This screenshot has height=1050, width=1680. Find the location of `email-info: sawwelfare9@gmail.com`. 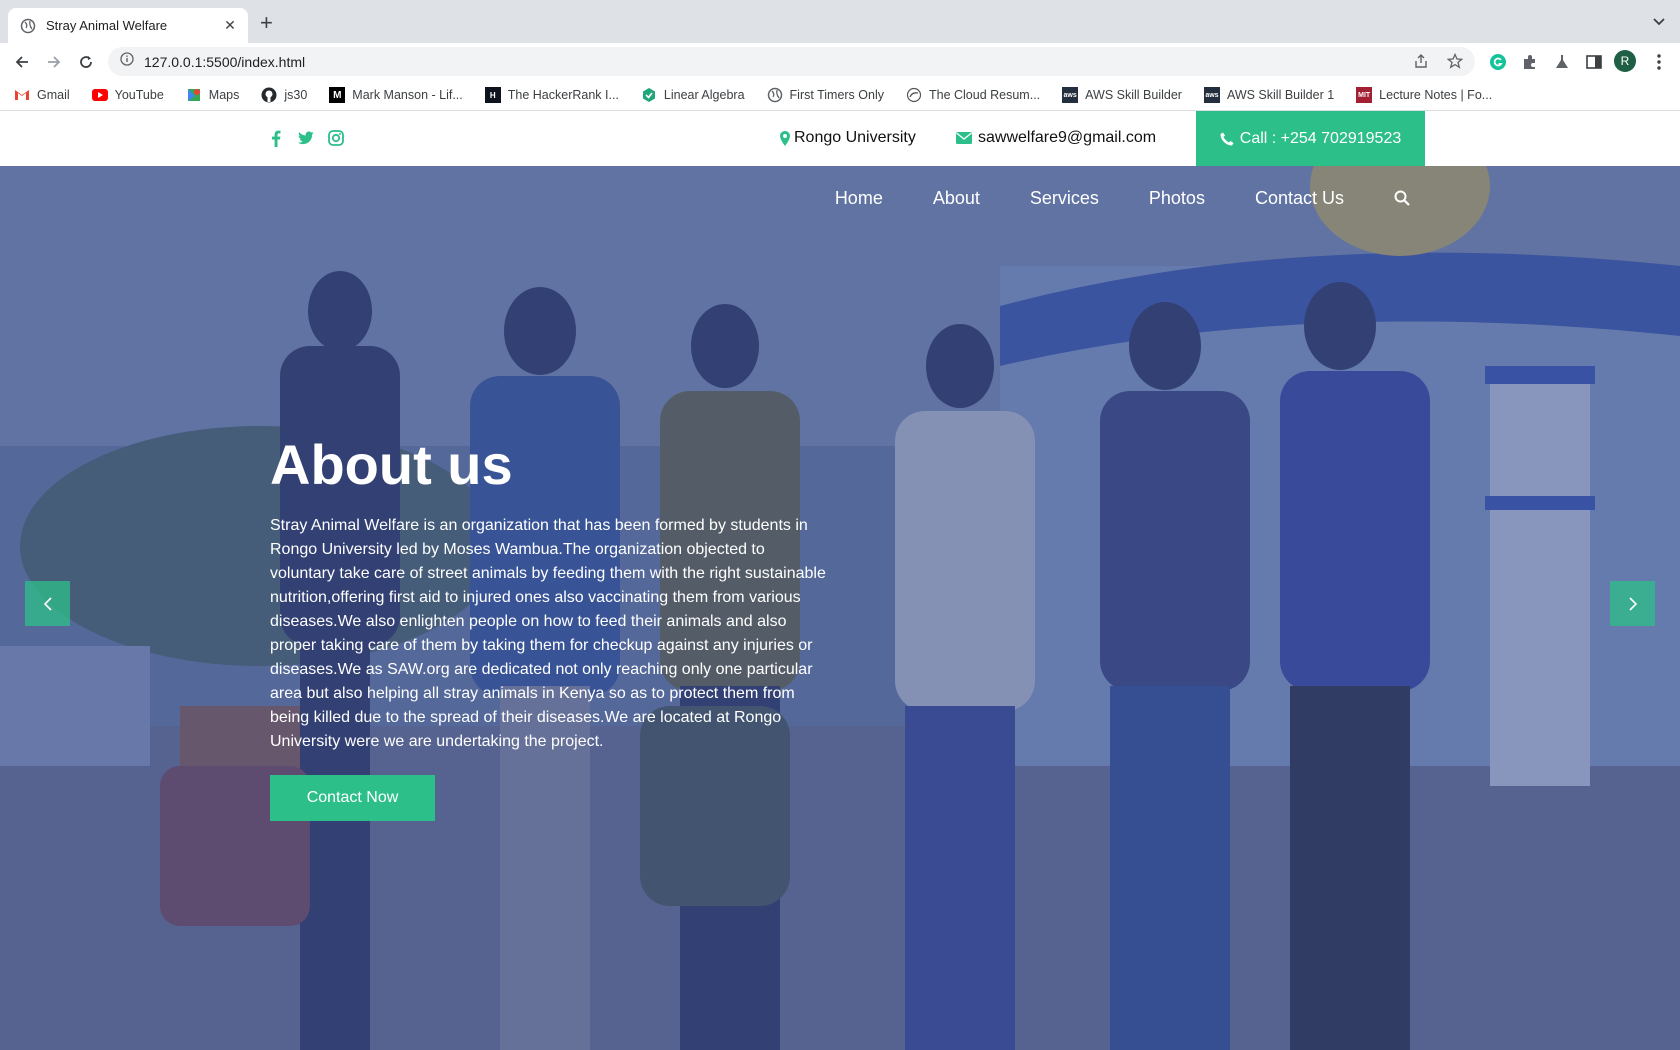

email-info: sawwelfare9@gmail.com is located at coordinates (1056, 138).